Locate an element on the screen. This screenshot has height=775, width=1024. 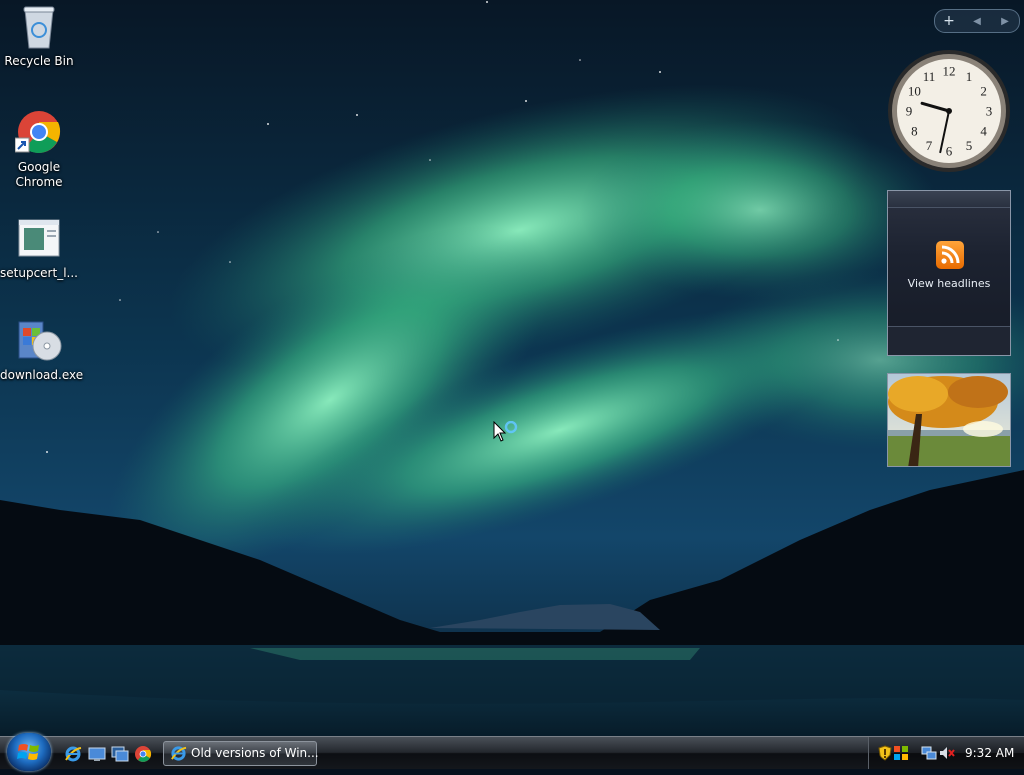
recycle-bin-desktop-icon: Recycle Bin is located at coordinates (39, 35).